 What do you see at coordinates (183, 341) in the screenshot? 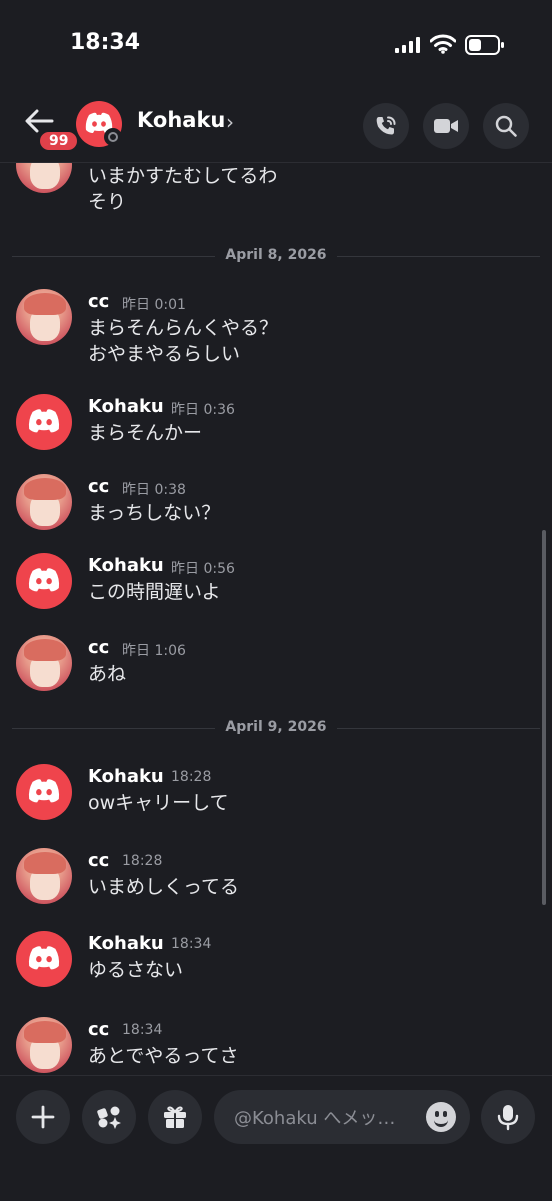
I see `message-text: まらそんらんくやる？ おやまやるらしい` at bounding box center [183, 341].